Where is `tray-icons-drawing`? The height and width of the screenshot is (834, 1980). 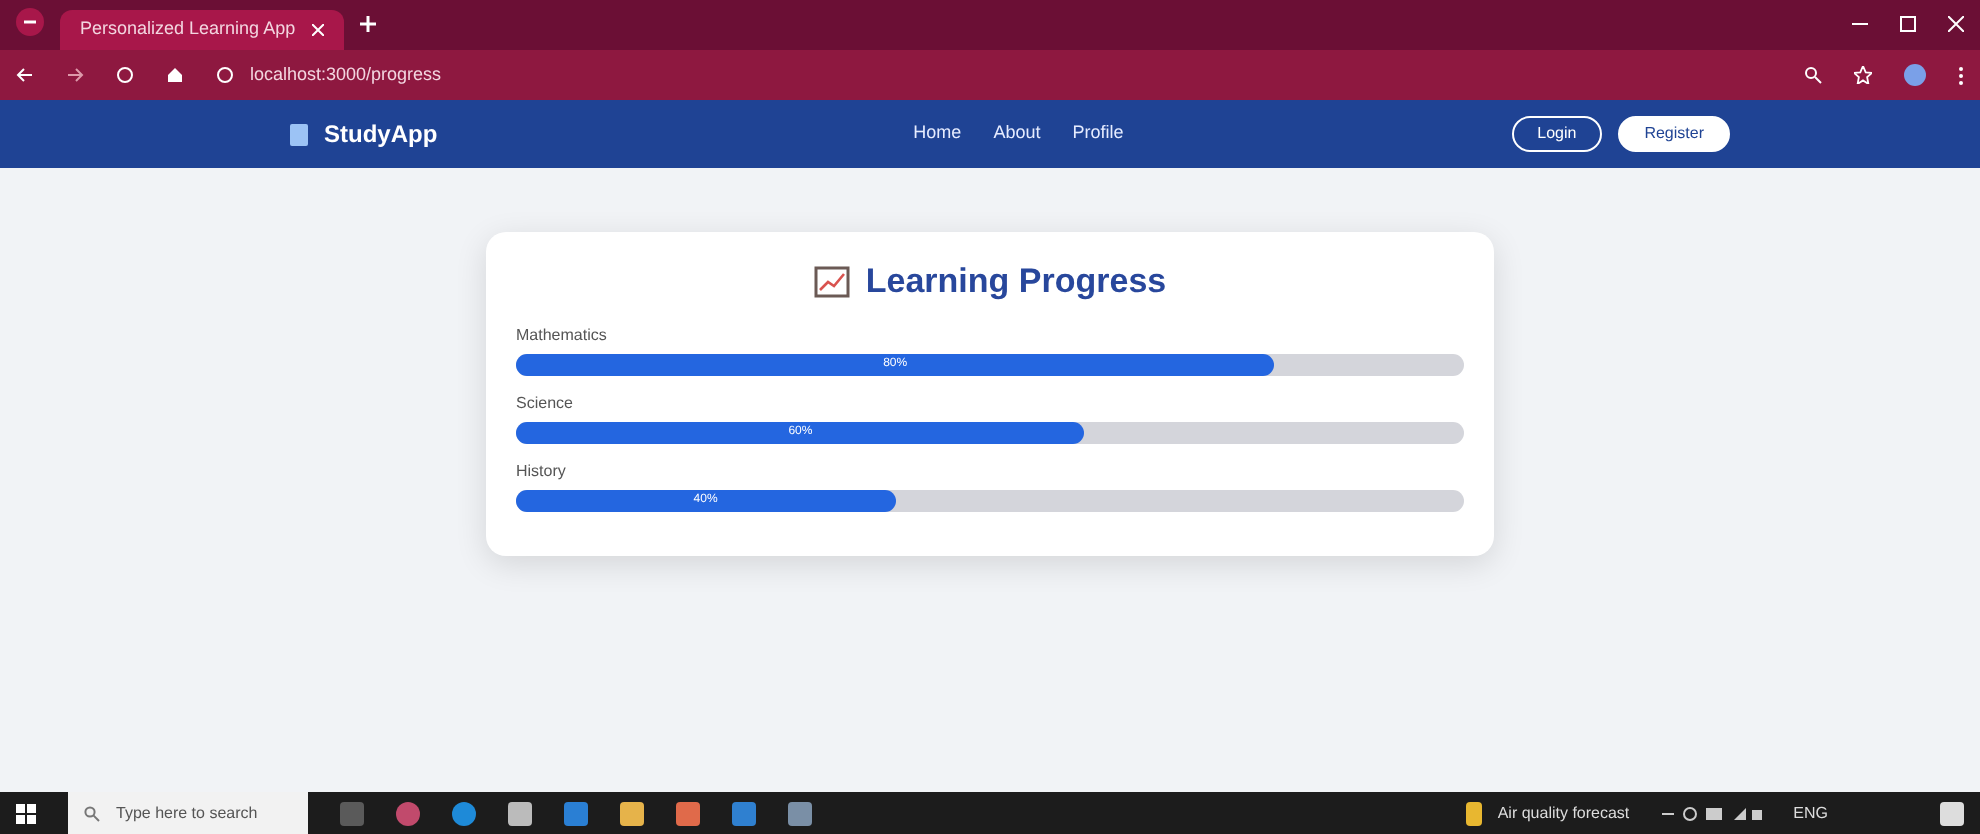 tray-icons-drawing is located at coordinates (1711, 813).